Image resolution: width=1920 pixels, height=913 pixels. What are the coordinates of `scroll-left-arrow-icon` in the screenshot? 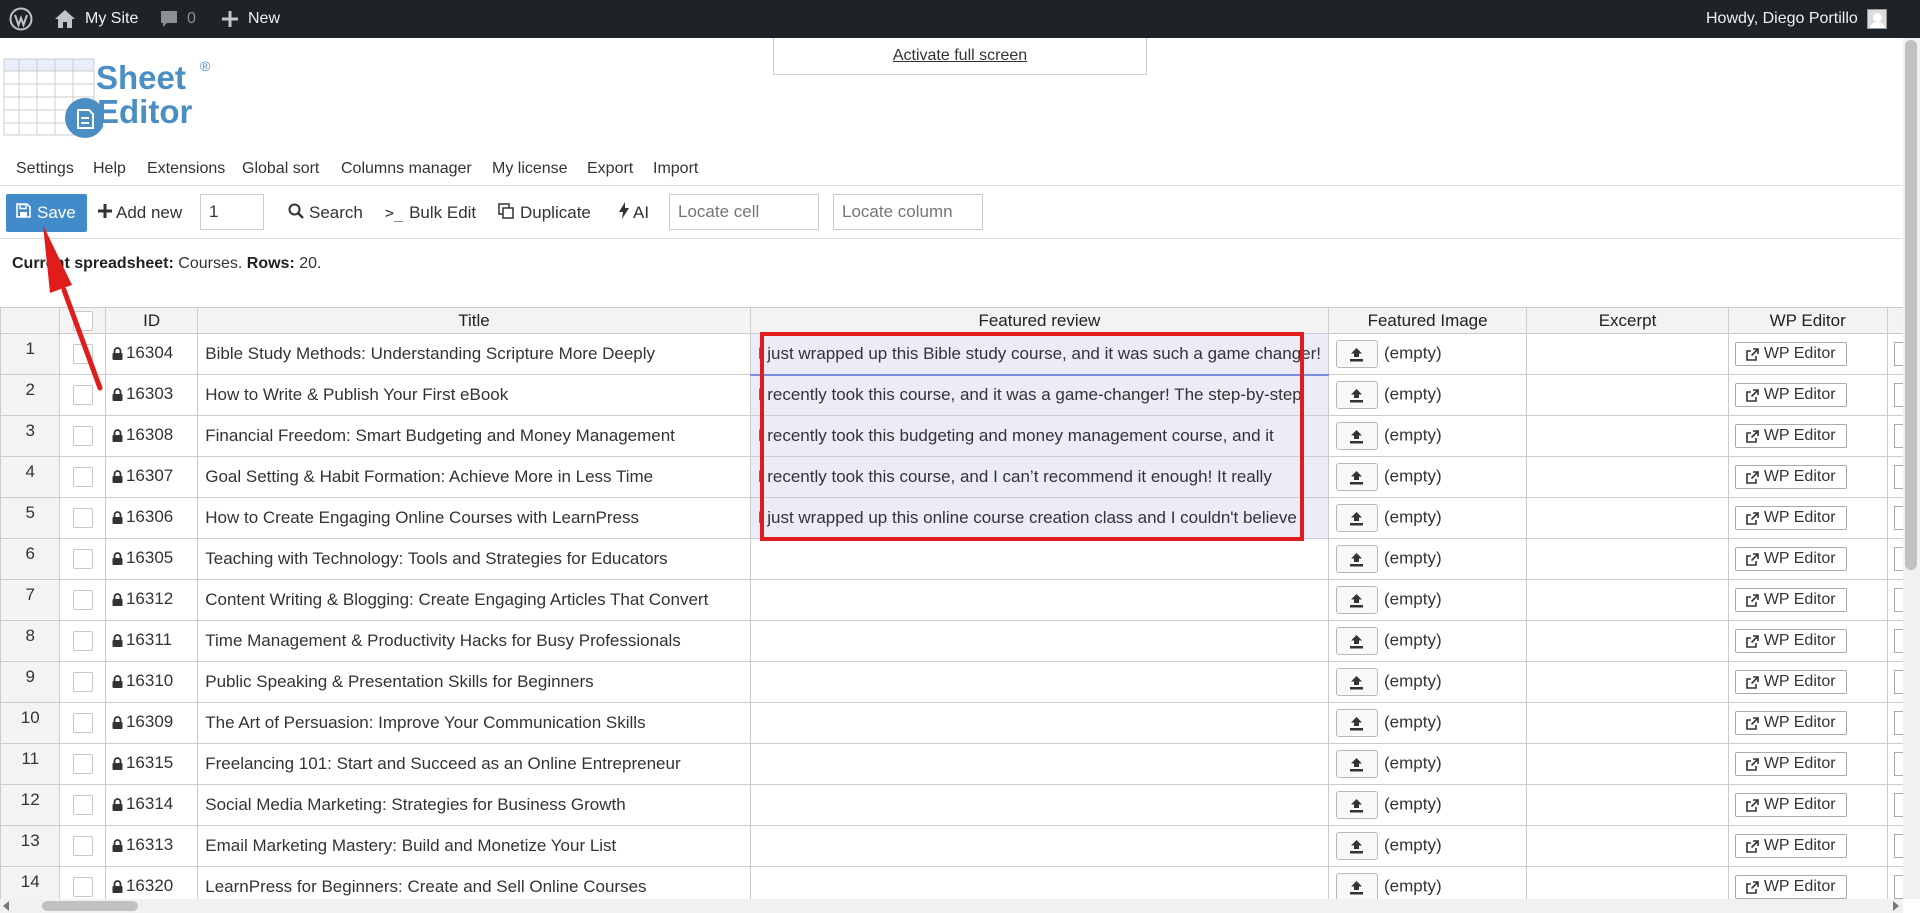 It's located at (6, 906).